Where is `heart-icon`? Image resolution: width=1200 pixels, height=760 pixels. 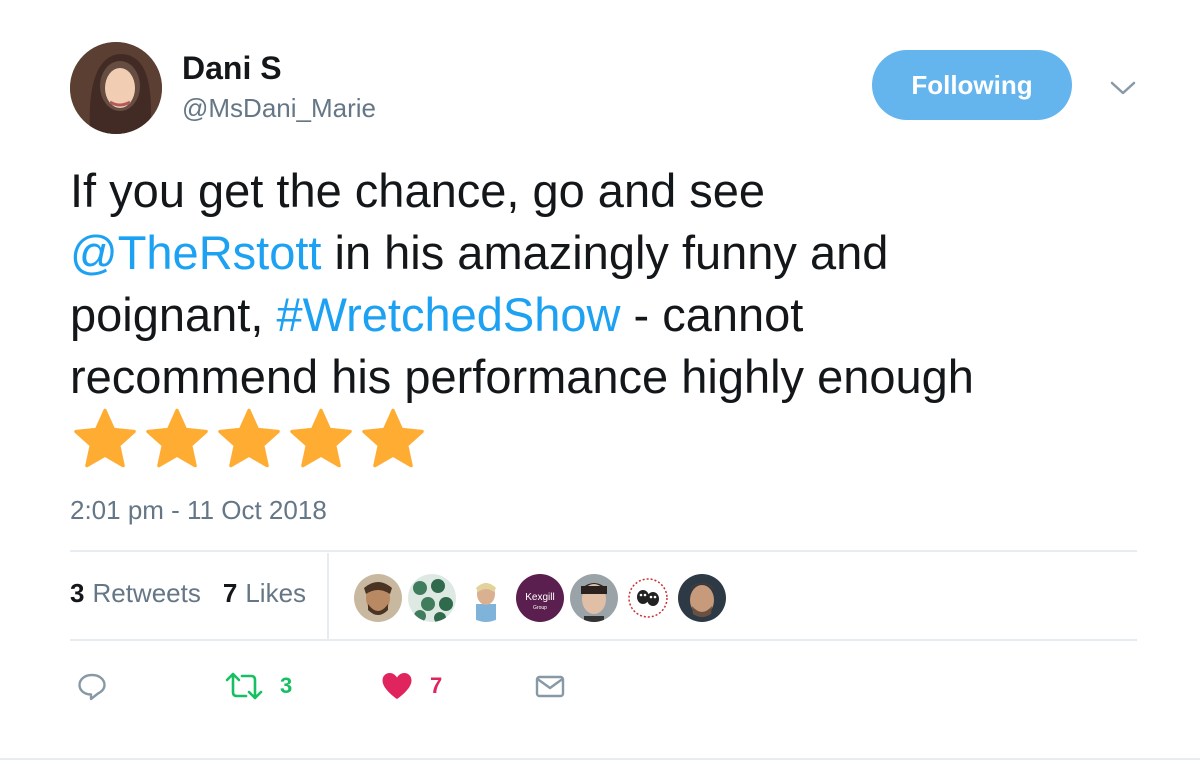
heart-icon is located at coordinates (397, 686).